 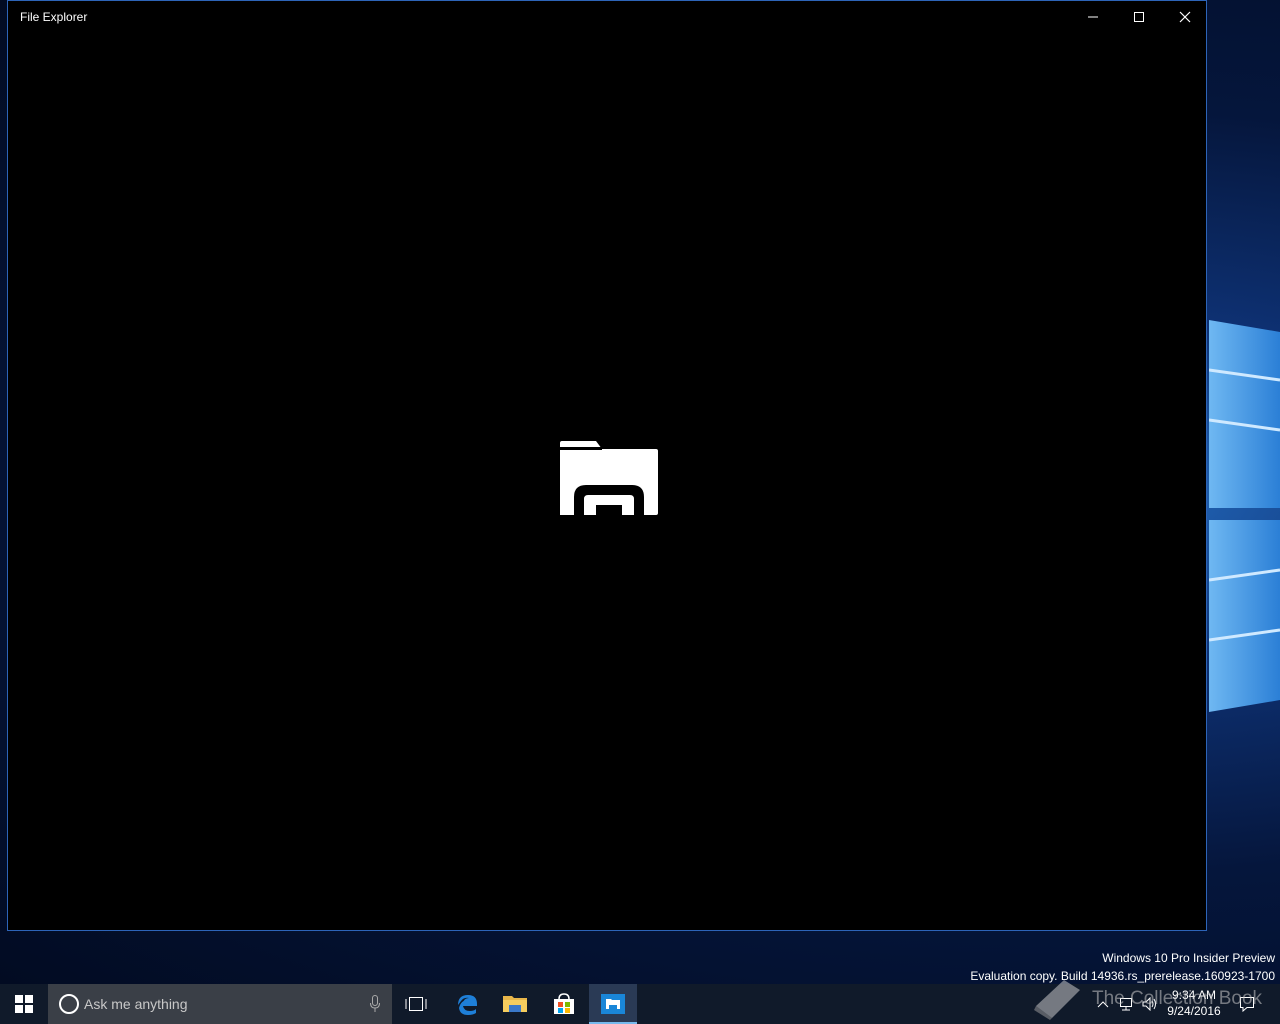 I want to click on store-icon, so click(x=564, y=1003).